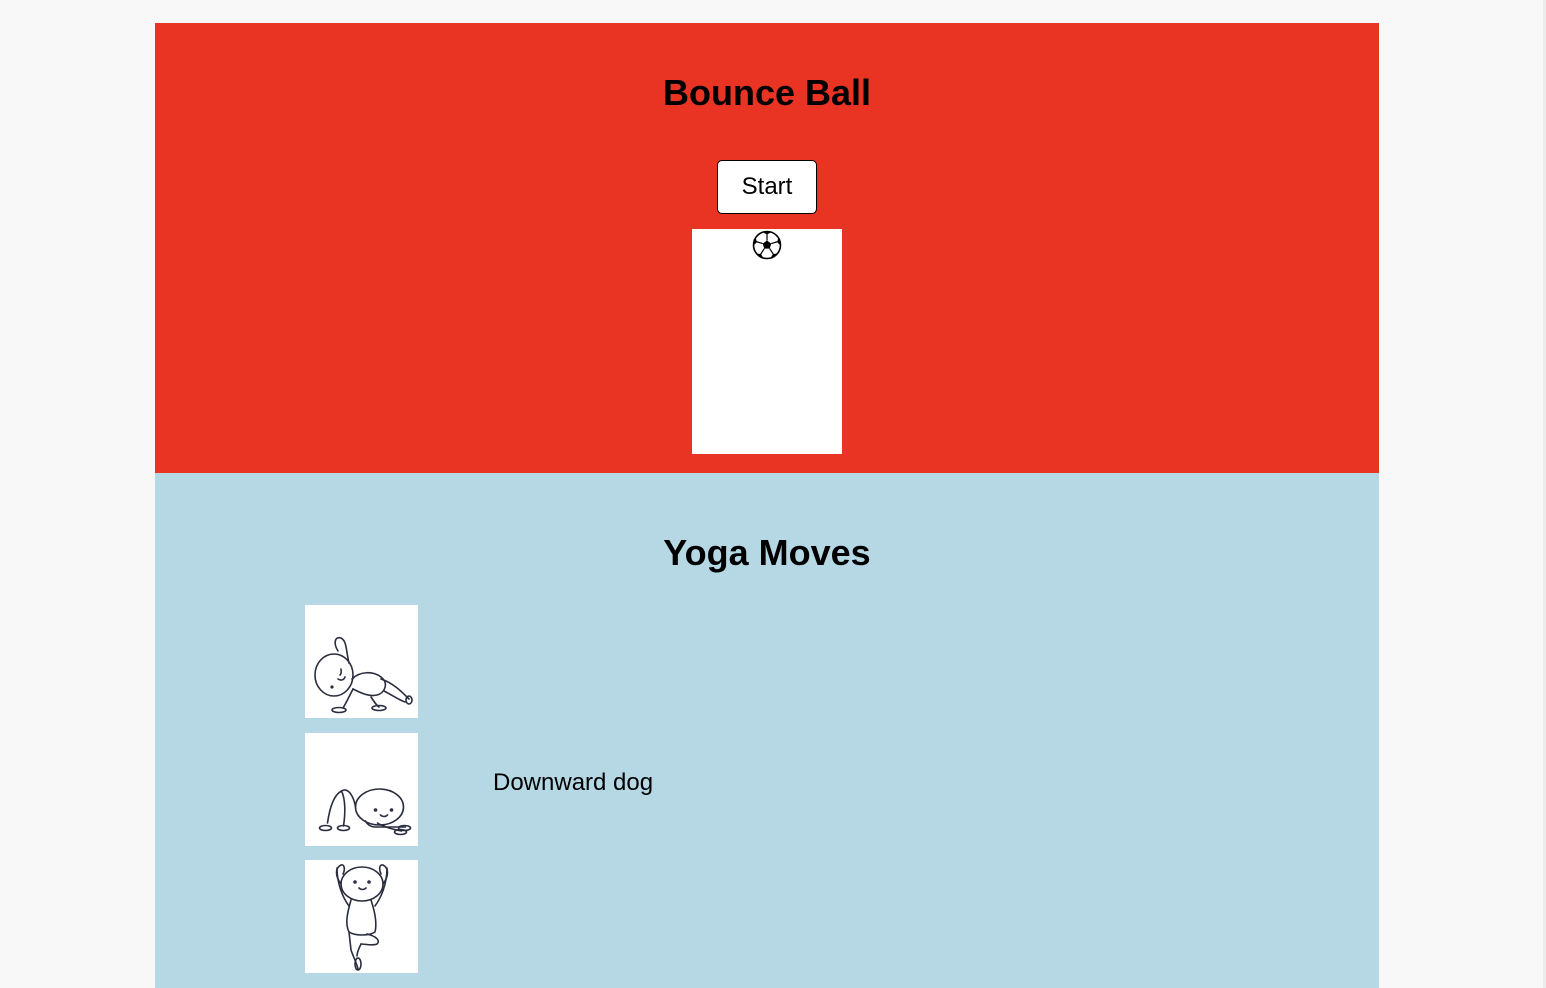  What do you see at coordinates (365, 812) in the screenshot?
I see `downward-dog-pose-icon` at bounding box center [365, 812].